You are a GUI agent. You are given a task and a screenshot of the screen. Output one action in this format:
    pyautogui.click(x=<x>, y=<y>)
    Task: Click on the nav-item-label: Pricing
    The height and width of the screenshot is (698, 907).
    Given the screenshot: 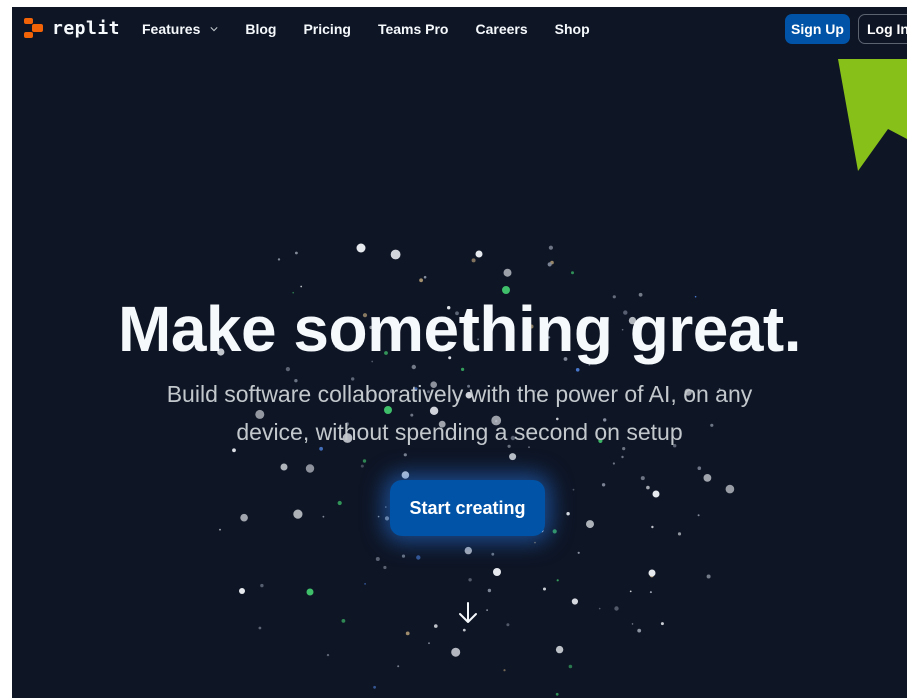 What is the action you would take?
    pyautogui.click(x=327, y=29)
    